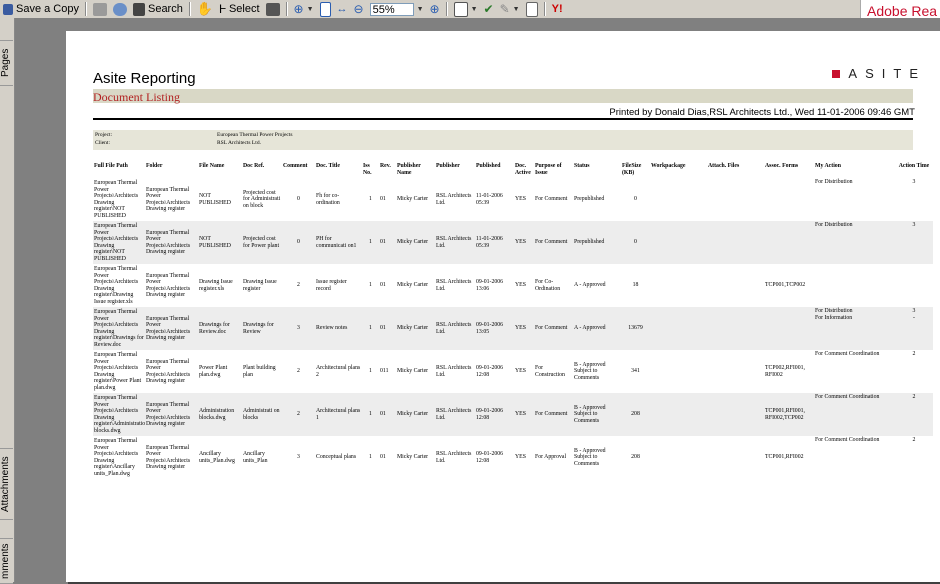 The height and width of the screenshot is (584, 940). I want to click on table-cell: 0, so click(635, 242).